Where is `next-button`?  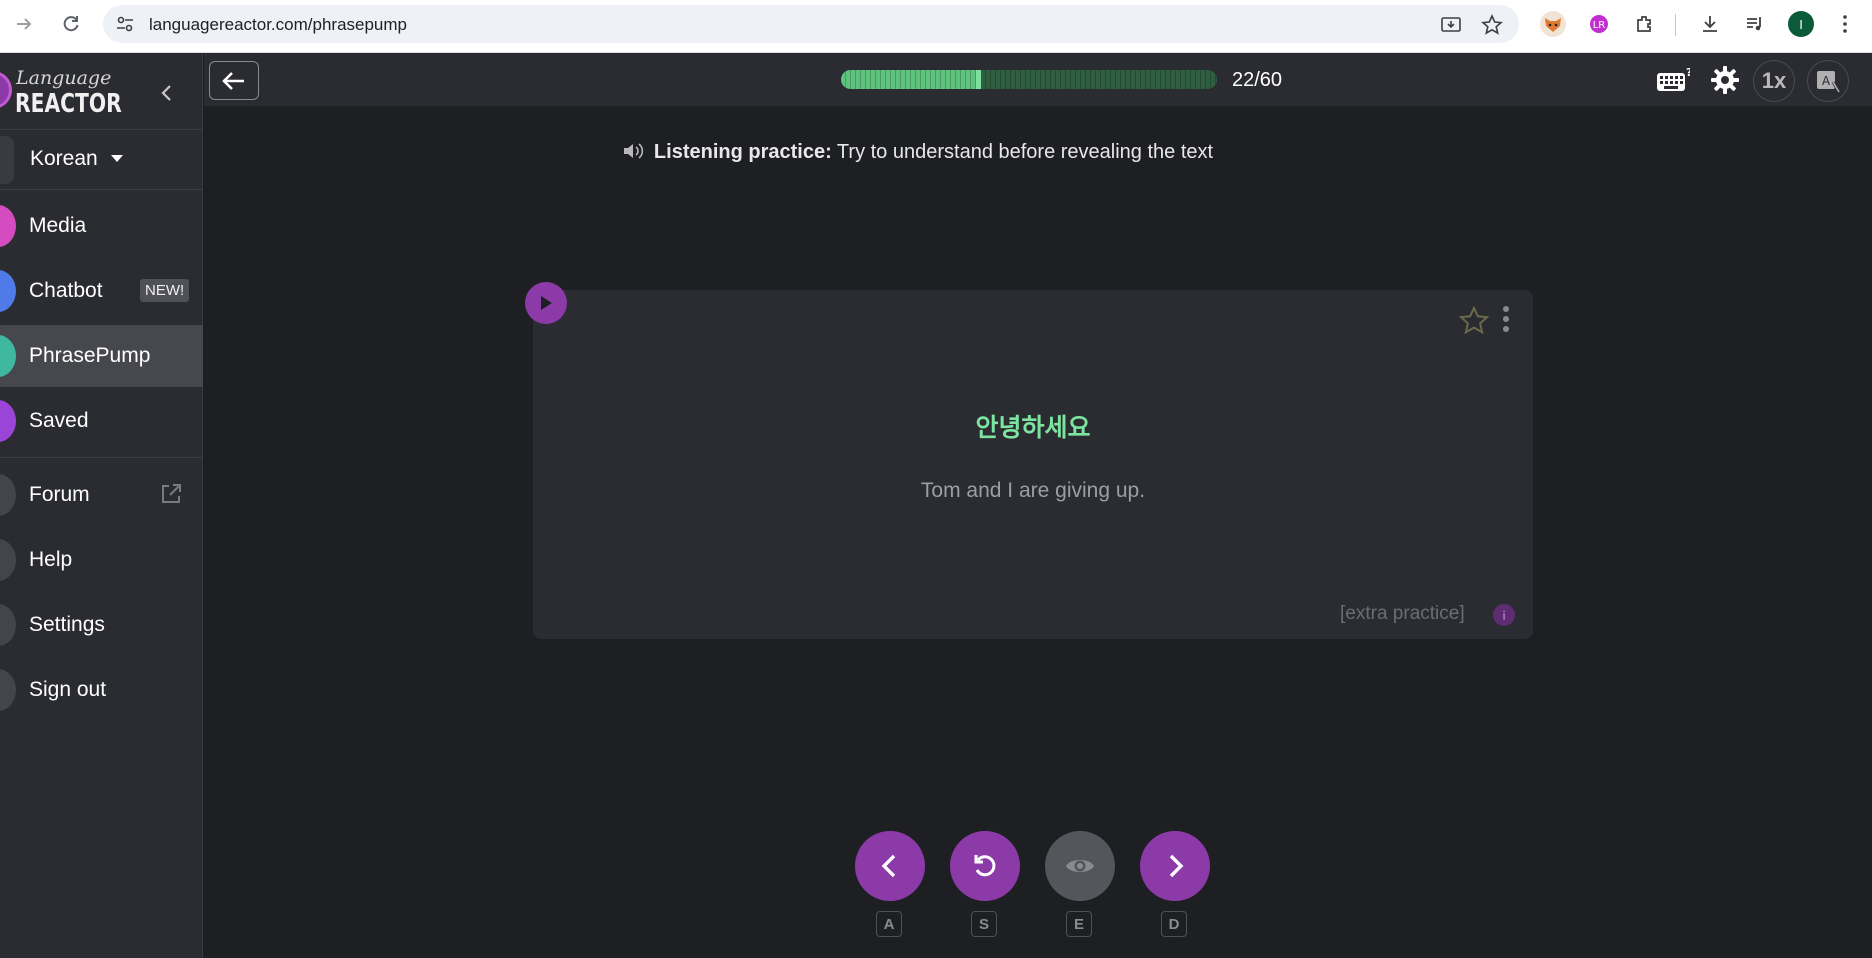
next-button is located at coordinates (1175, 866).